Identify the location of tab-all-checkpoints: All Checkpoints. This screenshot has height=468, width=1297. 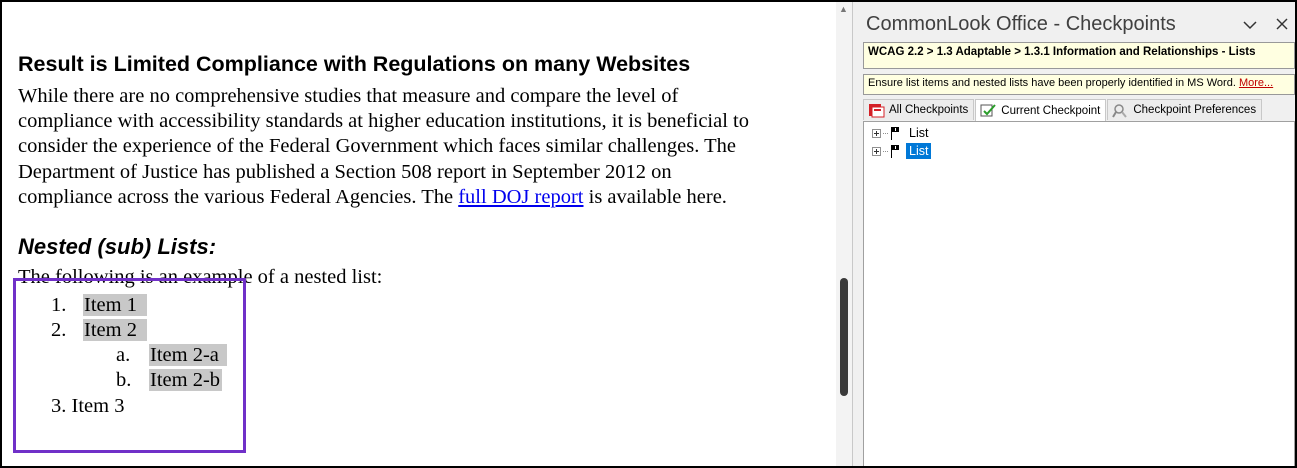
(919, 109).